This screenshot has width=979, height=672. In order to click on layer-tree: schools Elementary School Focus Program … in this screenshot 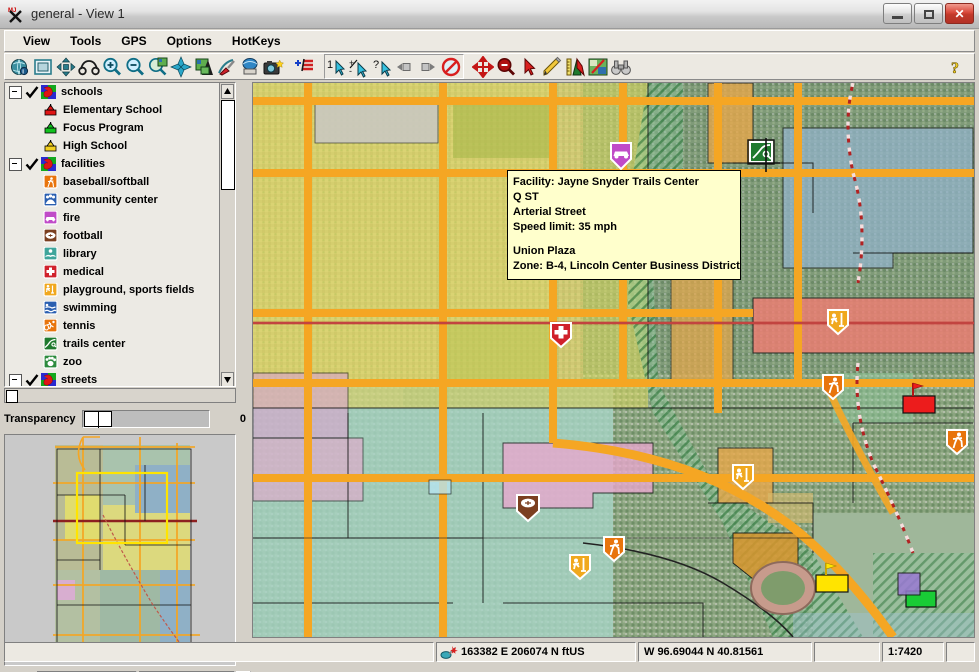, I will do `click(120, 234)`.